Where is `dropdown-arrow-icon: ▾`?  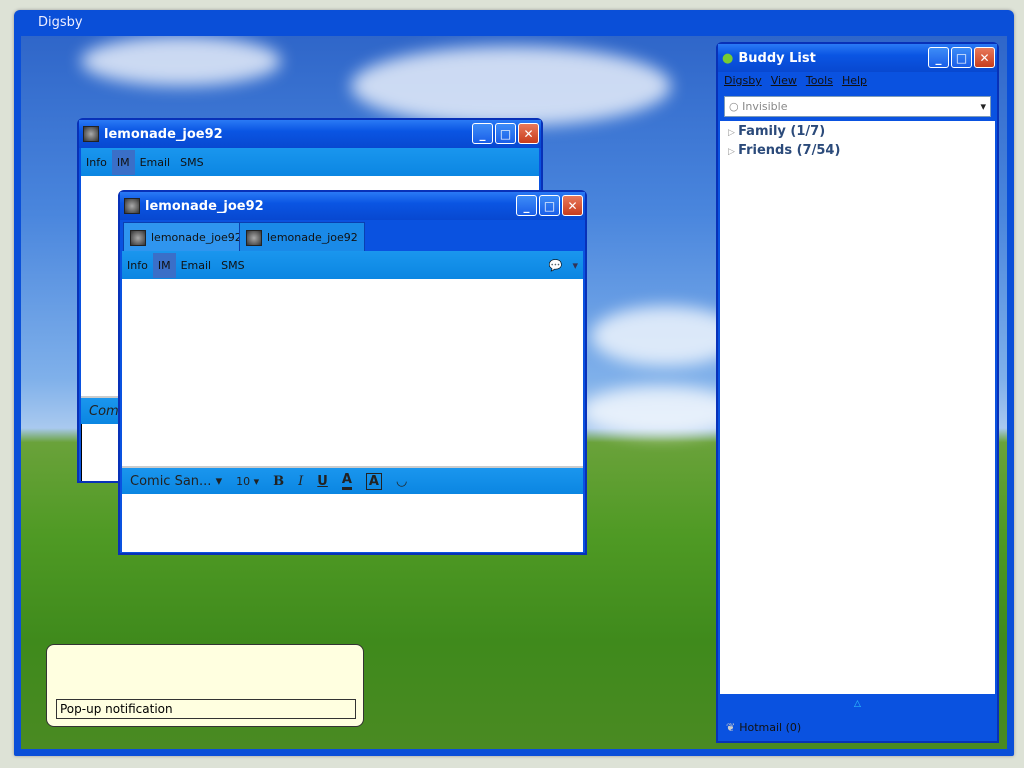
dropdown-arrow-icon: ▾ is located at coordinates (575, 265).